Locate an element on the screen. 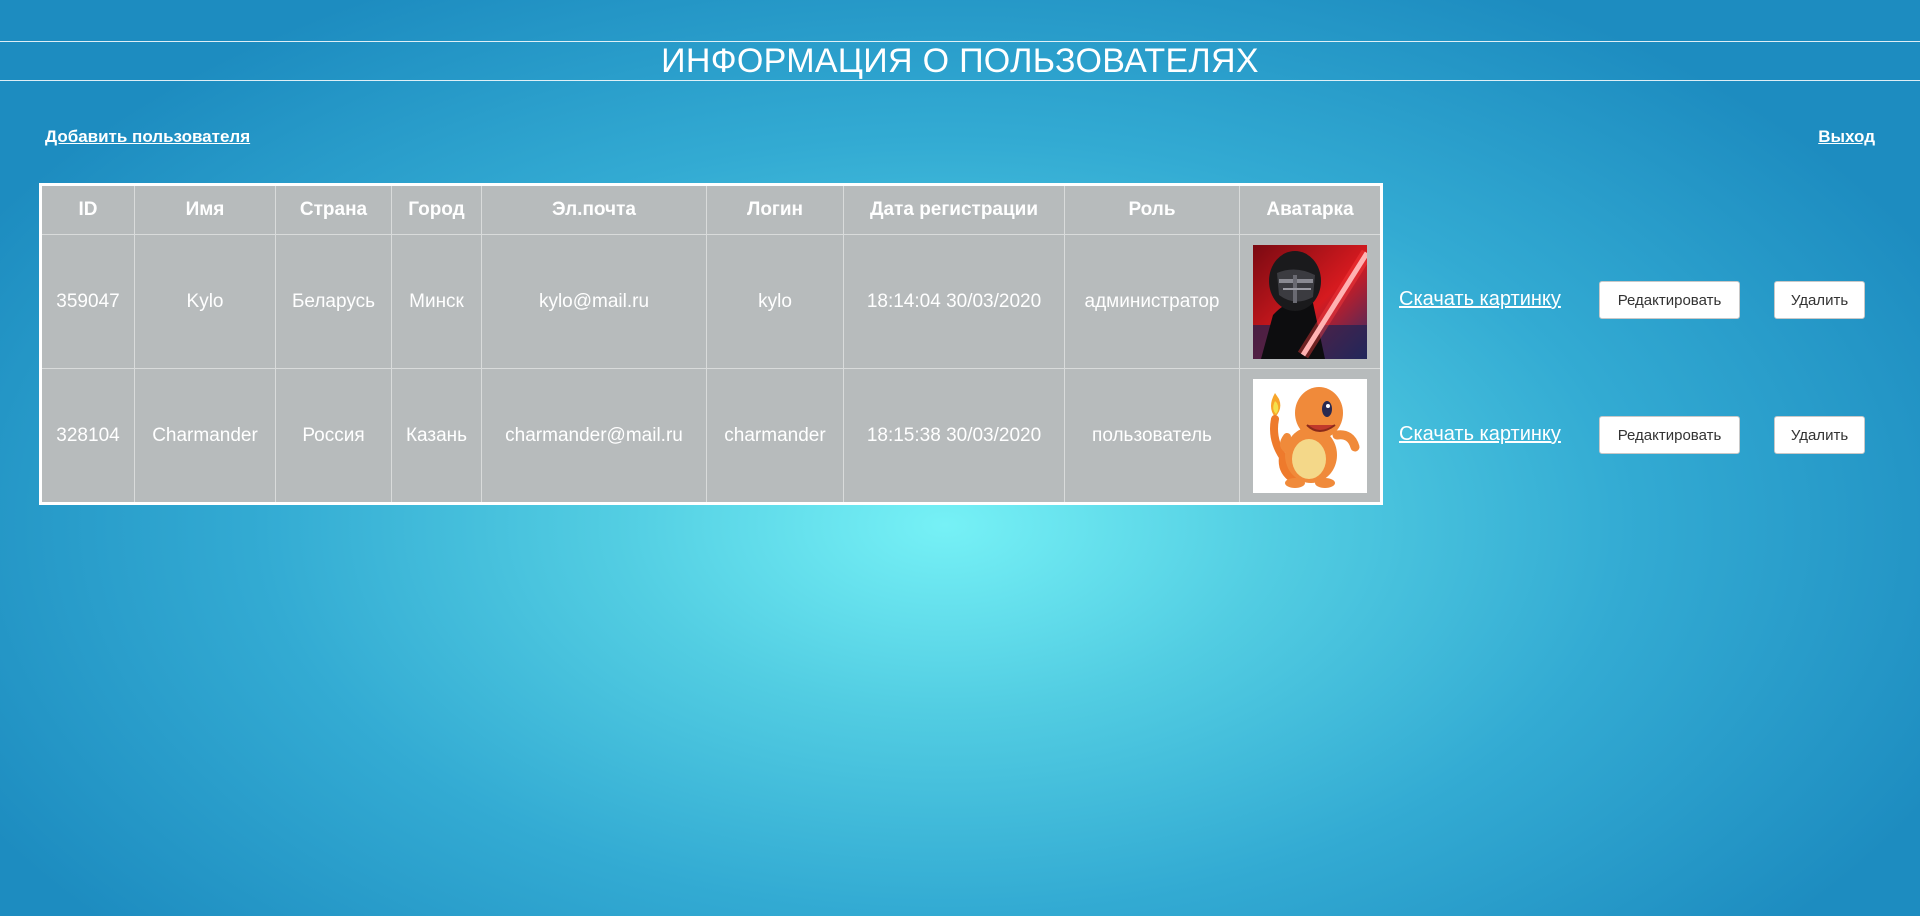 The height and width of the screenshot is (916, 1920). column-header-email: Эл.почта is located at coordinates (594, 209).